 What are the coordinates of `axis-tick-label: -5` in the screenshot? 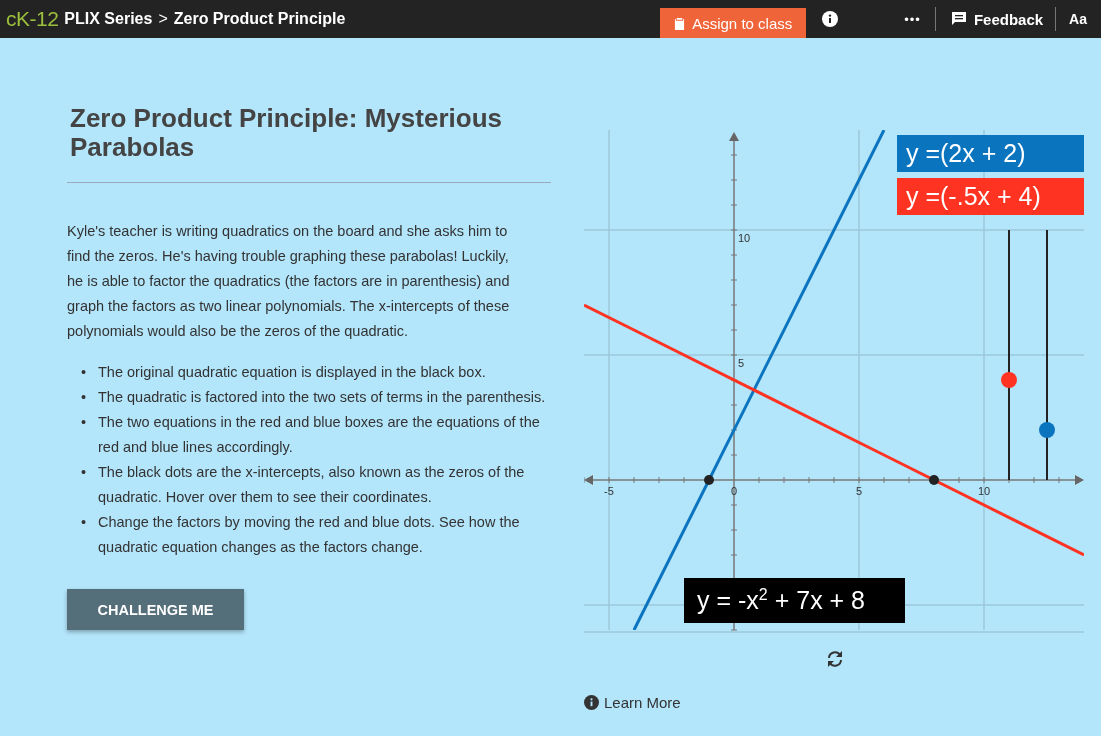 It's located at (609, 491).